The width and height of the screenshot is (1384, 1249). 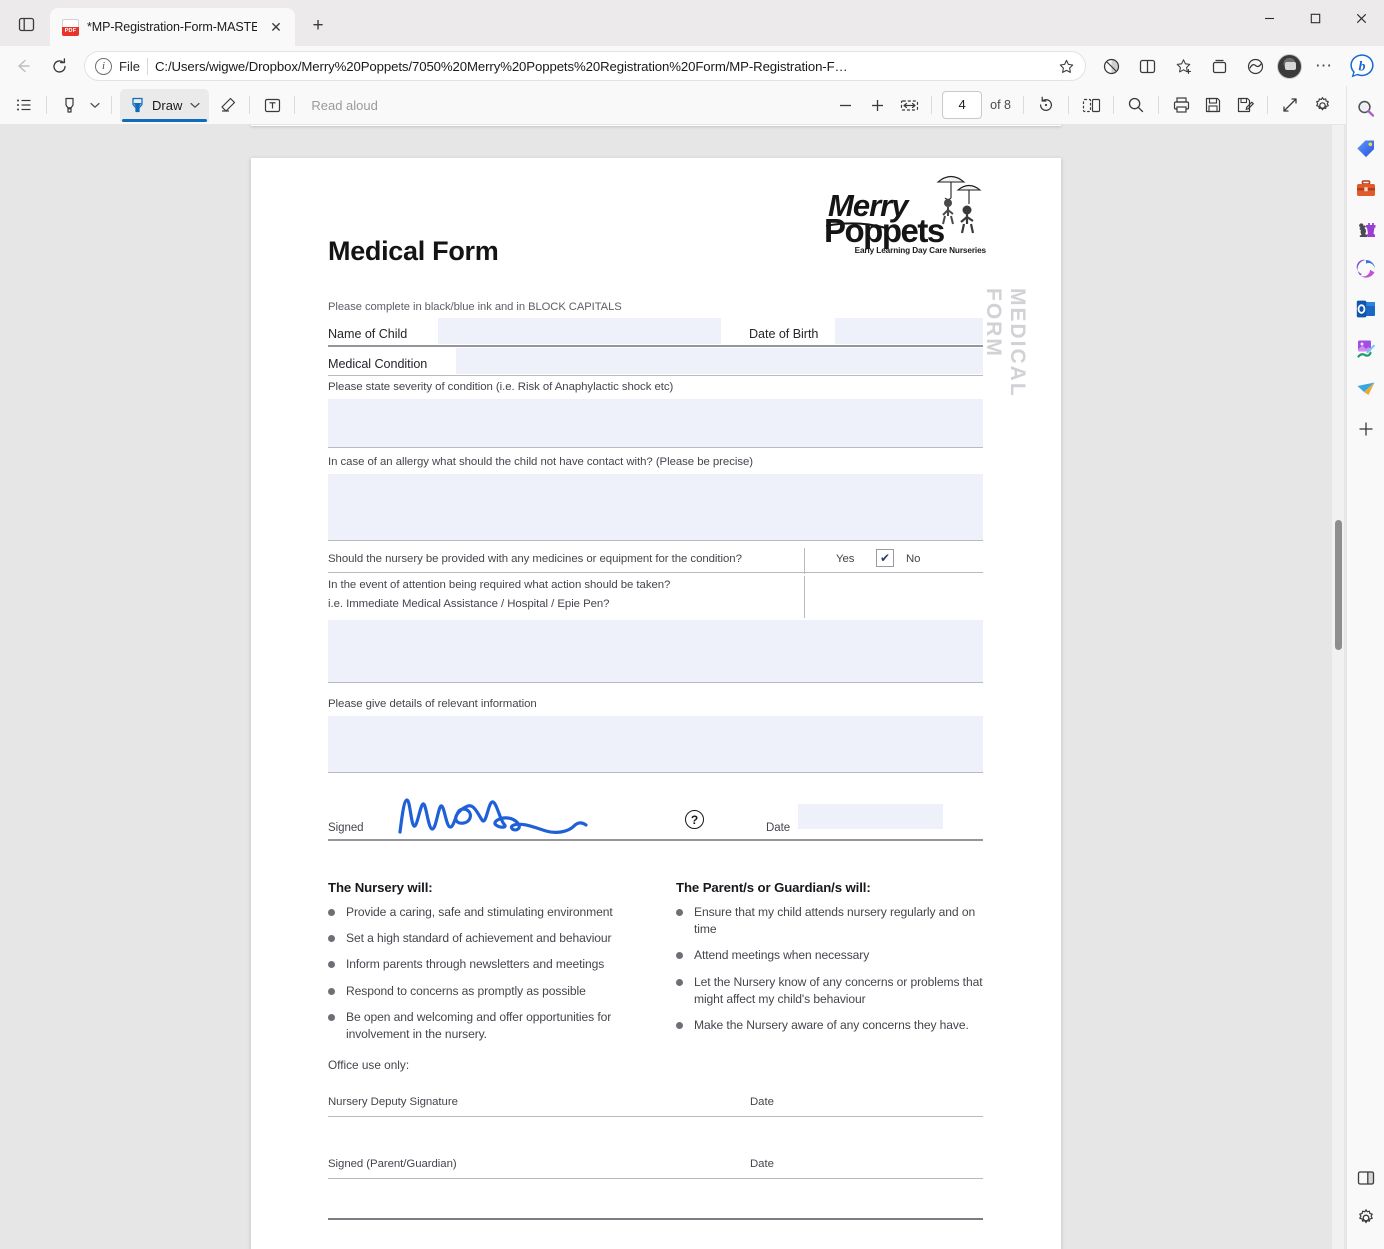 I want to click on deputy-signature-label: Nursery Deputy Signature, so click(x=393, y=1102).